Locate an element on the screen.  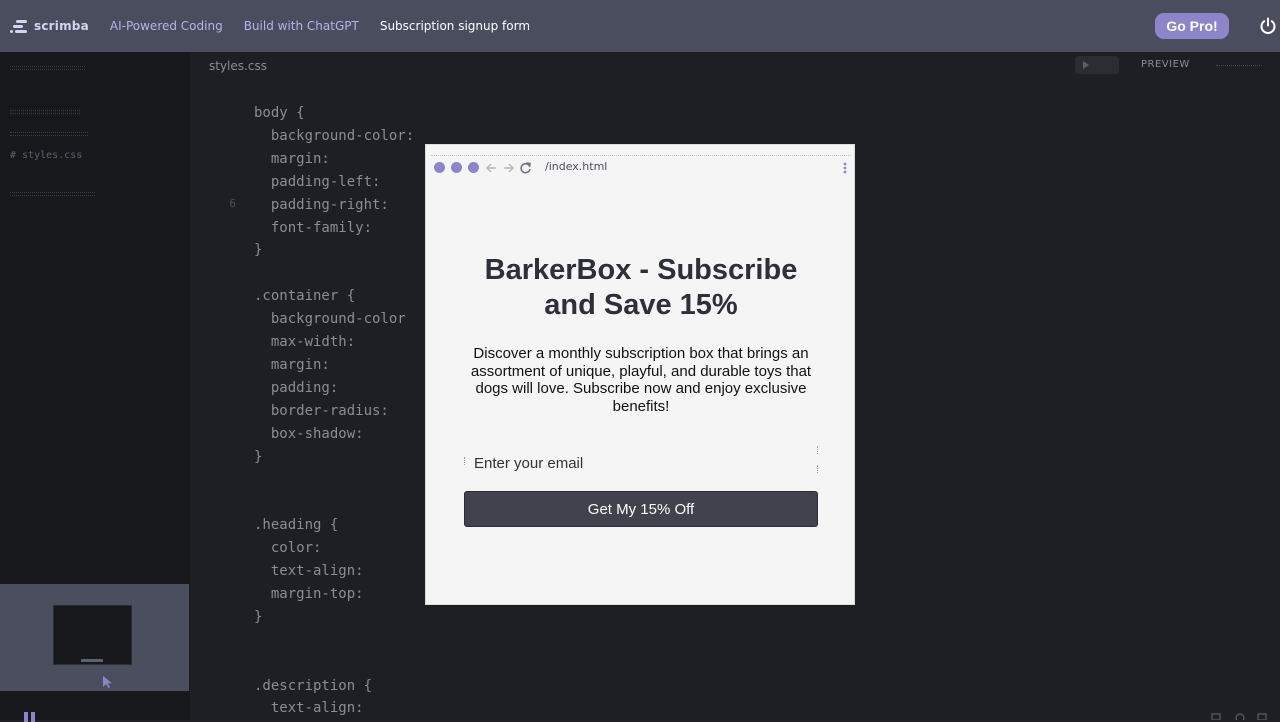
code-text: border-radius: is located at coordinates (326, 410).